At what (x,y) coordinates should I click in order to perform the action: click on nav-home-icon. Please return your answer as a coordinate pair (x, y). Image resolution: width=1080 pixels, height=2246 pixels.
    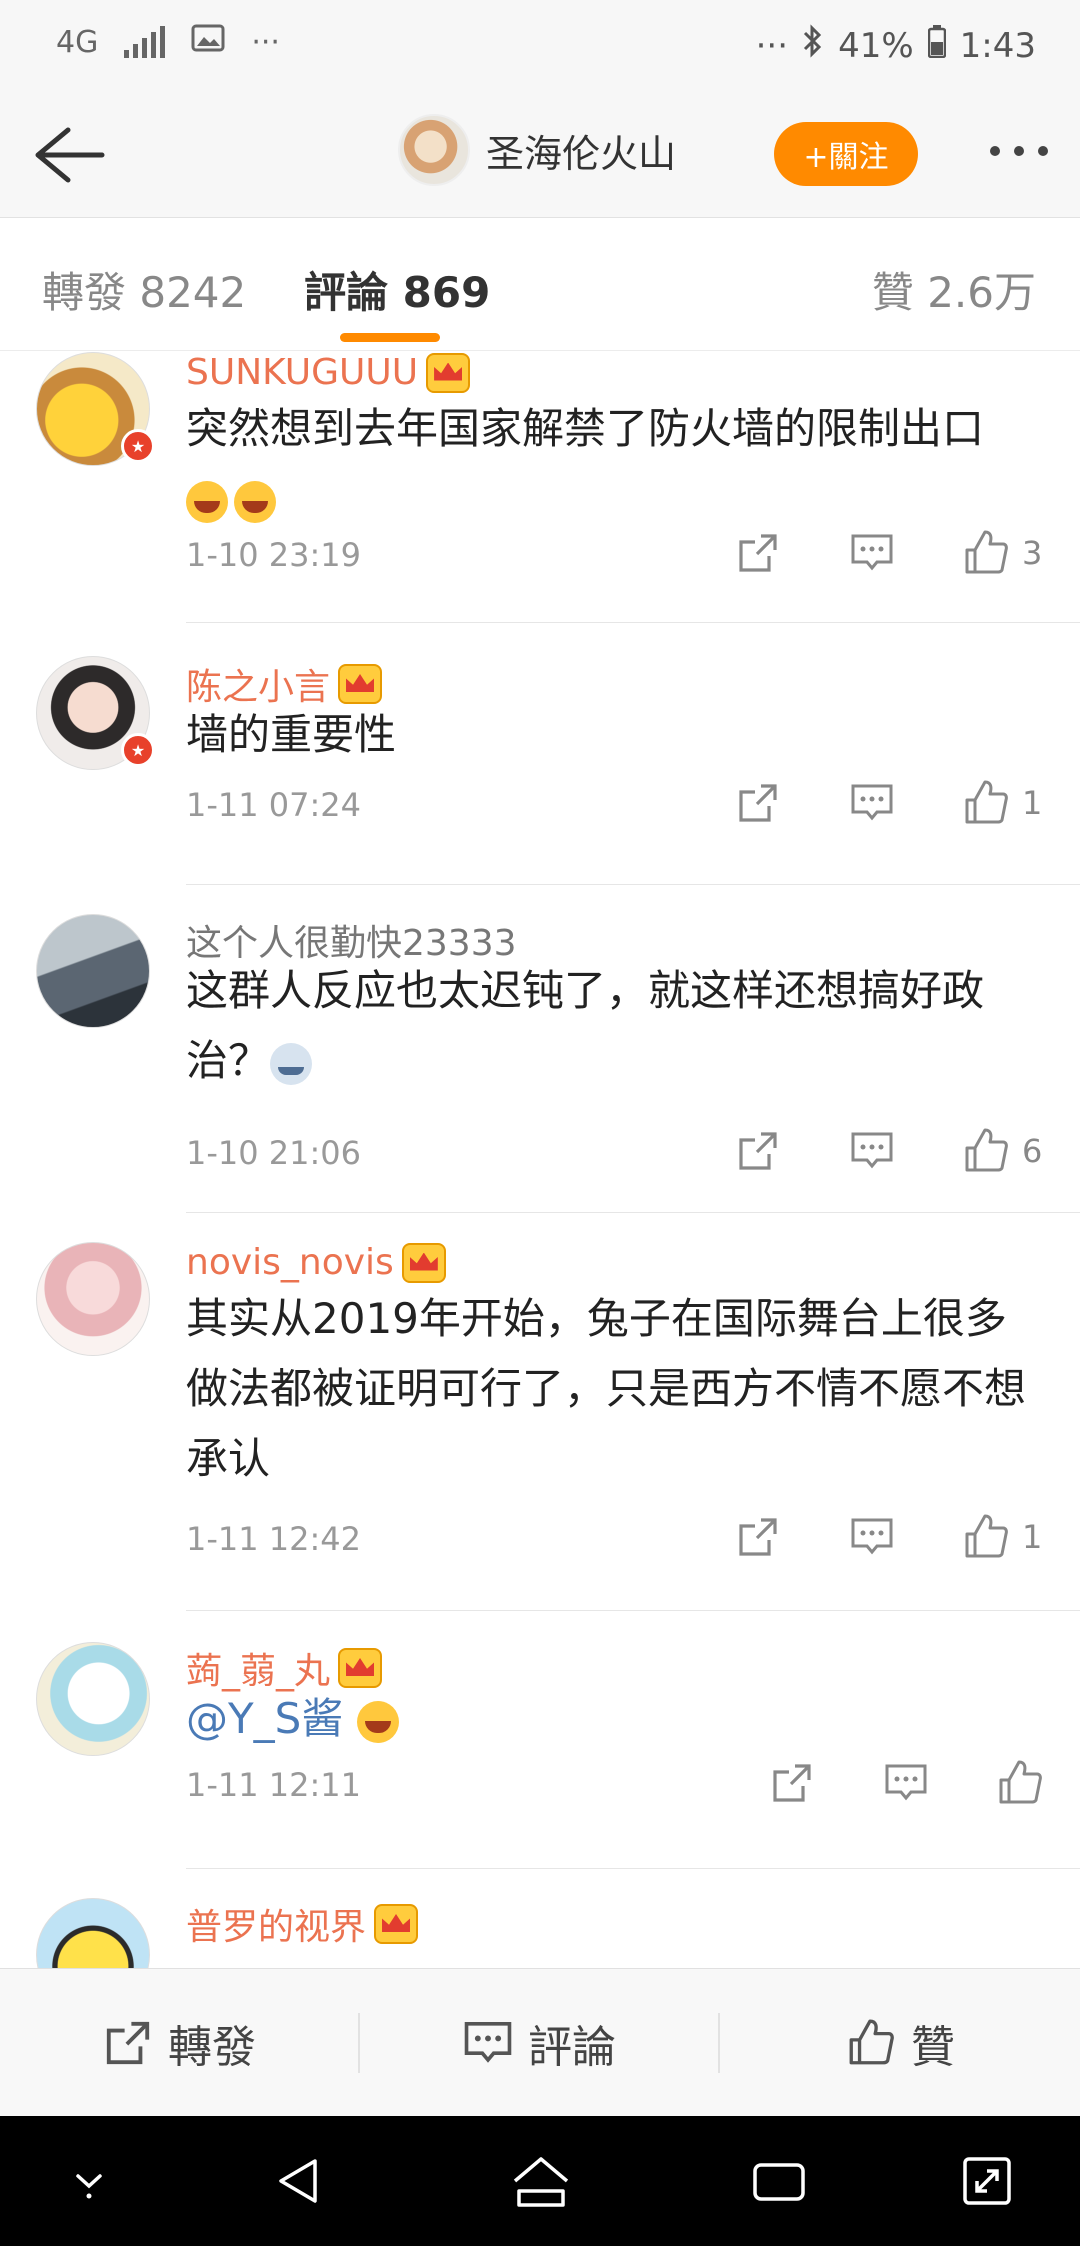
    Looking at the image, I should click on (541, 2181).